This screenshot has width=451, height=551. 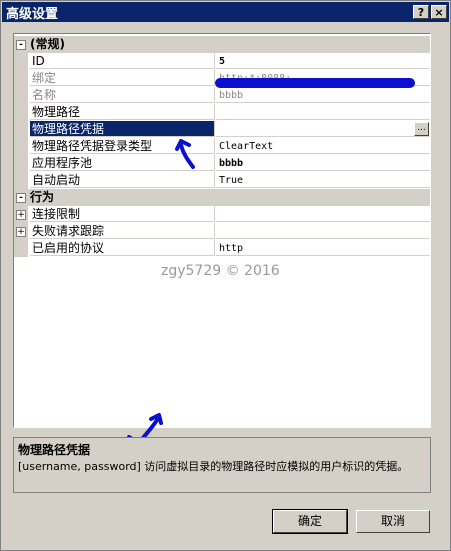 What do you see at coordinates (225, 12) in the screenshot?
I see `title-bar: 高级设置 ? ×` at bounding box center [225, 12].